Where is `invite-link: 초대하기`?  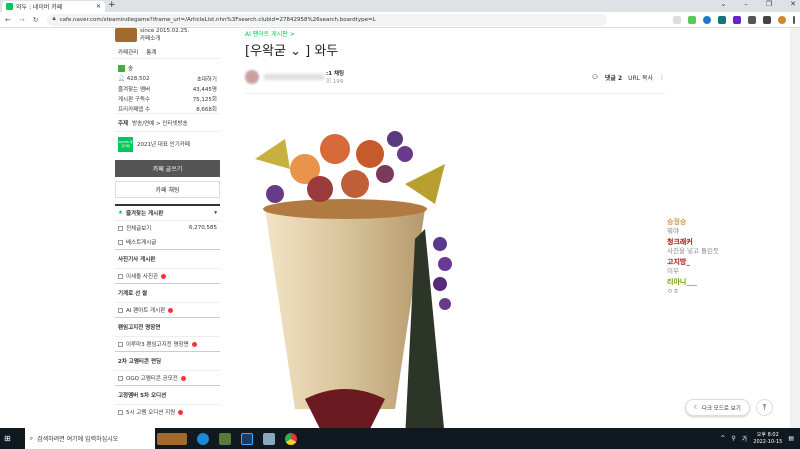
invite-link: 초대하기 is located at coordinates (207, 79).